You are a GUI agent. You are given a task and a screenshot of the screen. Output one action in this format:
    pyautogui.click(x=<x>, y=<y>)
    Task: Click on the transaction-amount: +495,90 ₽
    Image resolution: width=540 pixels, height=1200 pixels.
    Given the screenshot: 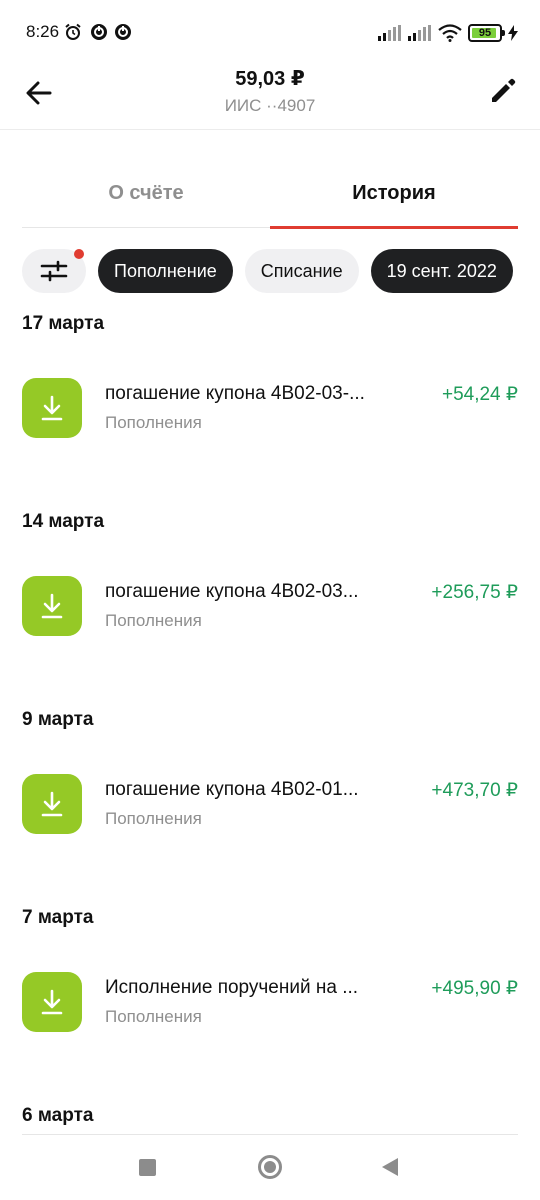 What is the action you would take?
    pyautogui.click(x=474, y=988)
    